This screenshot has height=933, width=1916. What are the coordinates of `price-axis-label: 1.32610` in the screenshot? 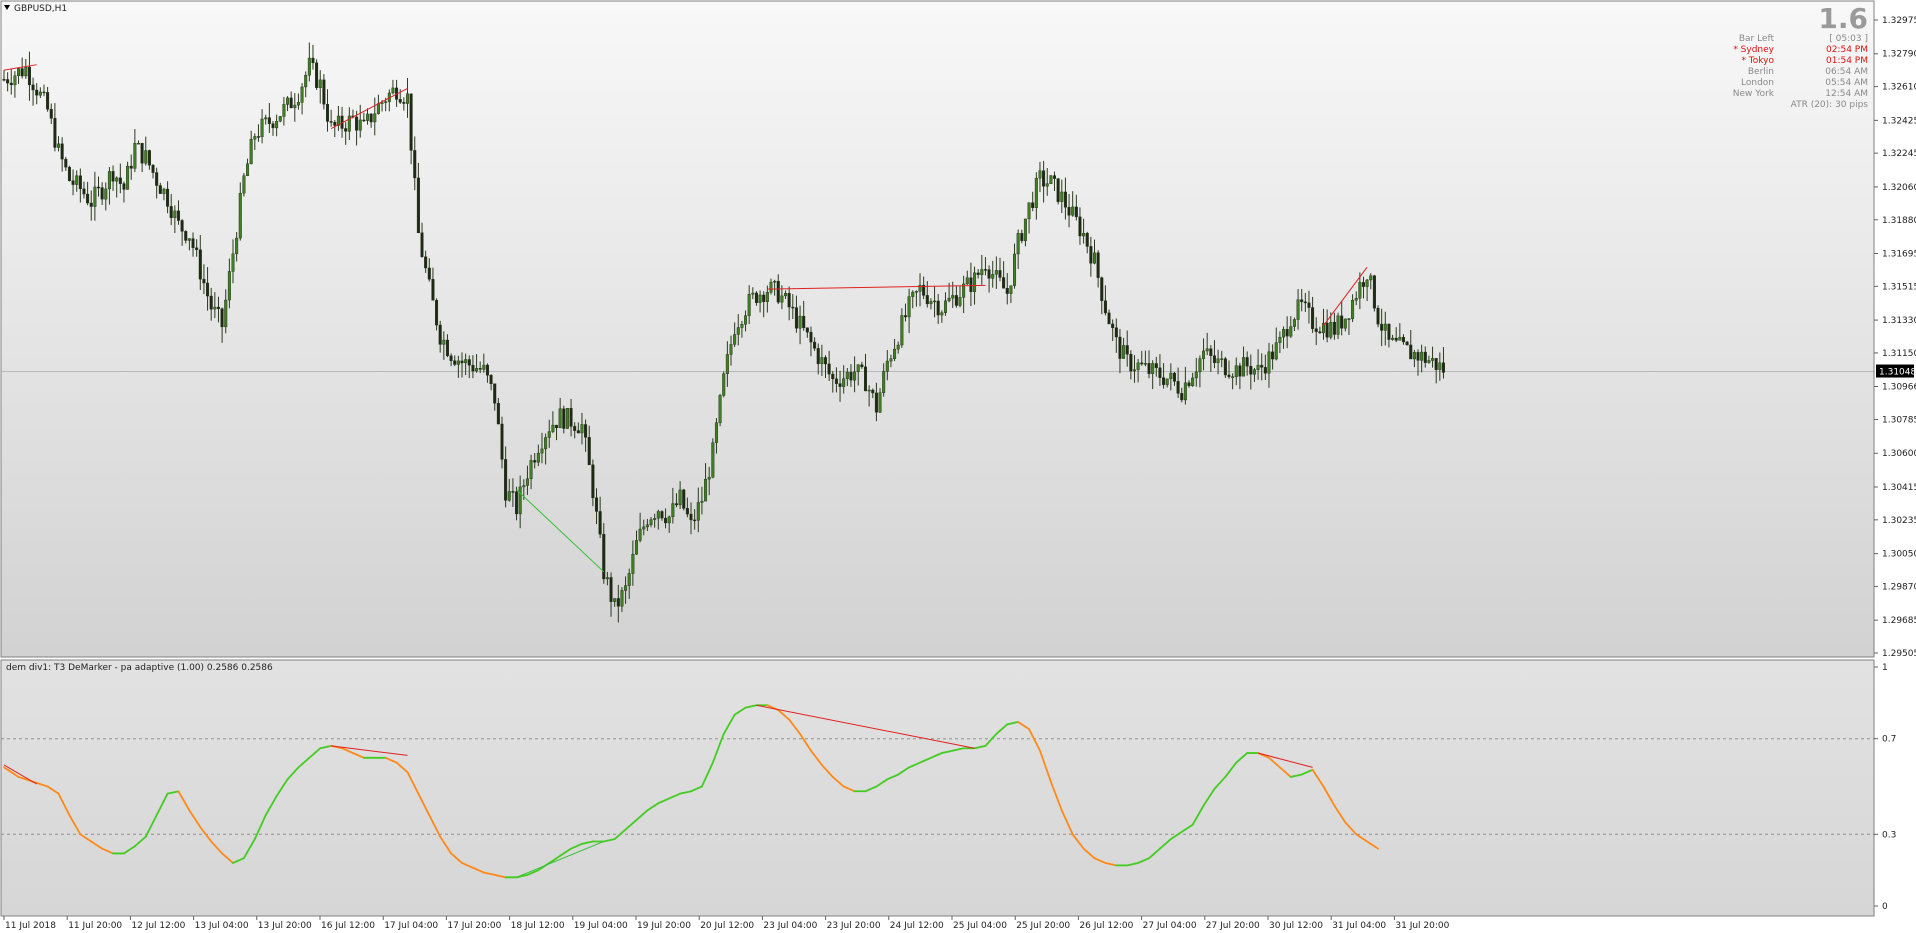 It's located at (1899, 88).